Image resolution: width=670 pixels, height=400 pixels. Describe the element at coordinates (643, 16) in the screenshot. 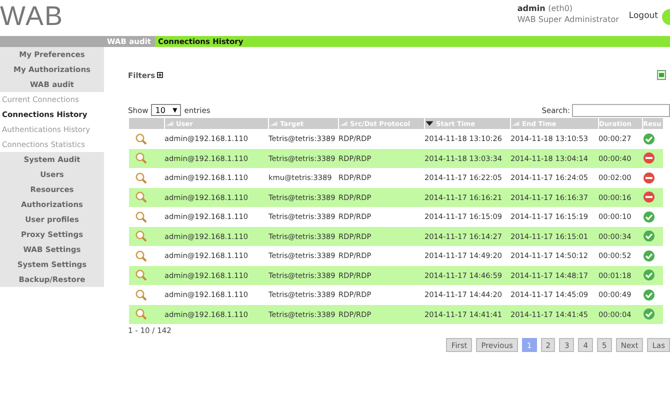

I see `logout-link: Logout` at that location.